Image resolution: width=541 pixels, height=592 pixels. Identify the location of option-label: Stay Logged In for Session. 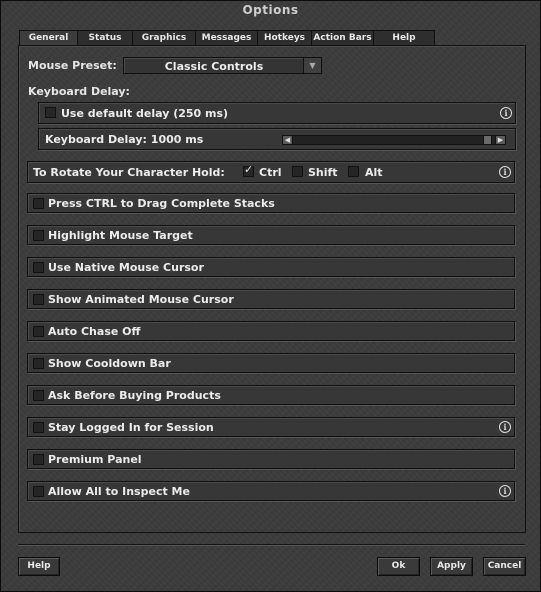
(131, 427).